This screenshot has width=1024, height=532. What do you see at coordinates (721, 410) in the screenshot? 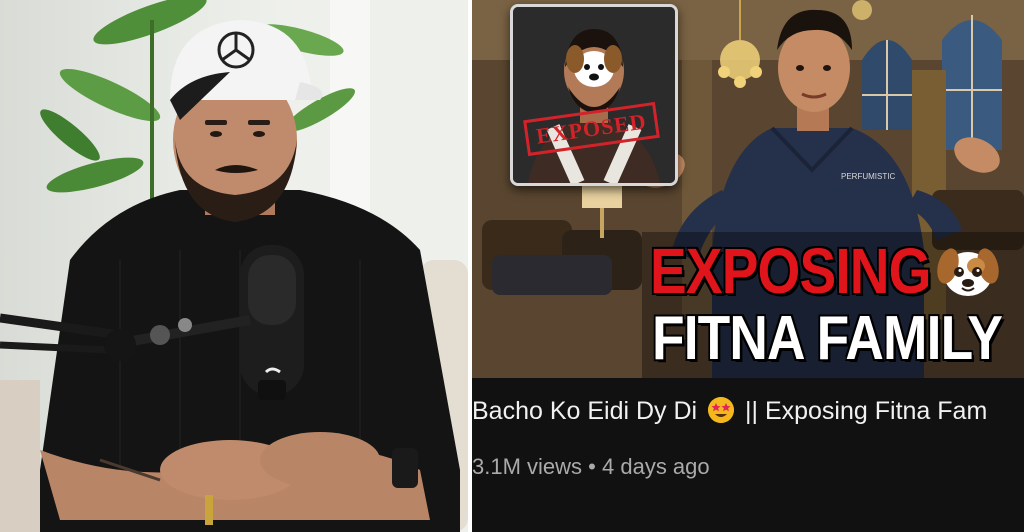
I see `star-struck-emoji-icon` at bounding box center [721, 410].